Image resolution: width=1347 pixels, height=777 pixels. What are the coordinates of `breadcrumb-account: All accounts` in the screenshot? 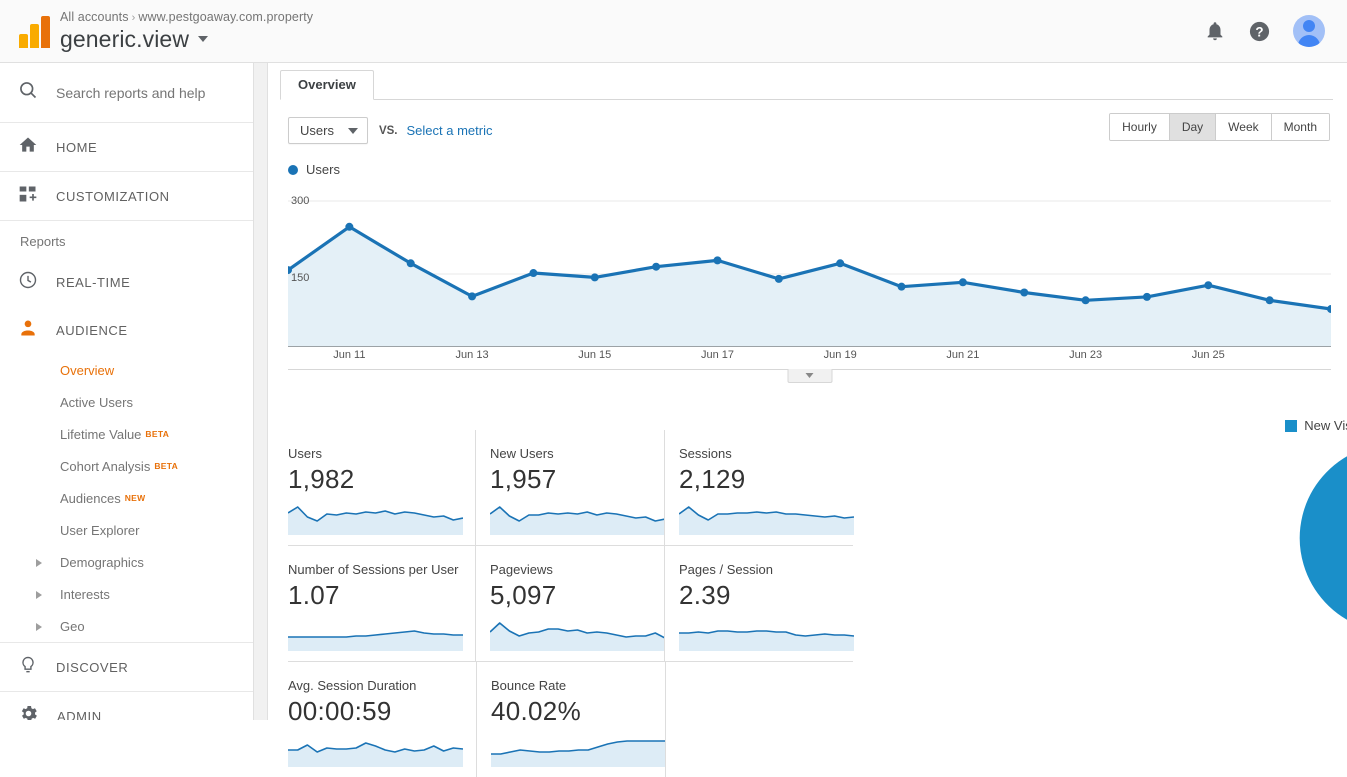 It's located at (94, 17).